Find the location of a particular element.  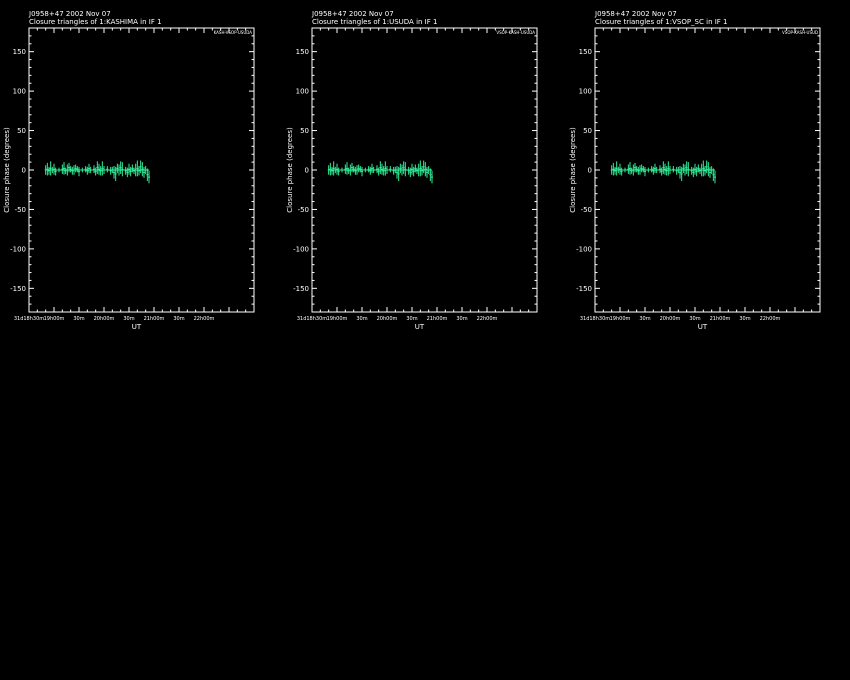

triangle-label: KASH-VSOP-USUDA is located at coordinates (233, 32).